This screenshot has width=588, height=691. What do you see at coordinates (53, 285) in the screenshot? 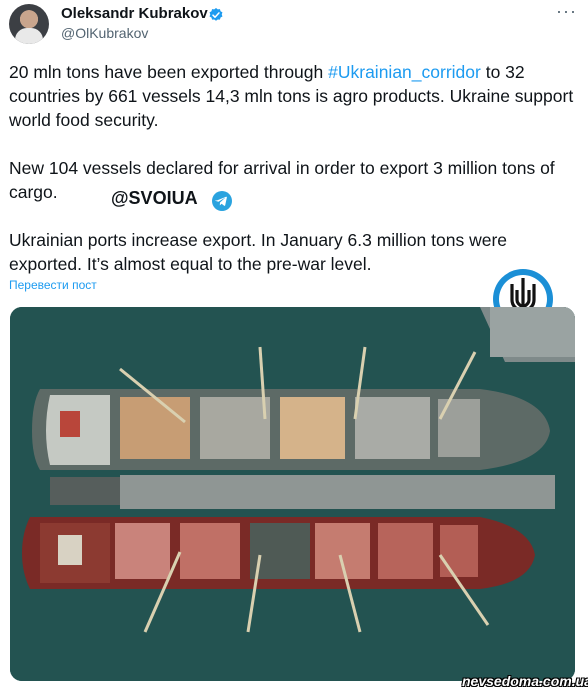
I see `translate-post-link: Перевести пост` at bounding box center [53, 285].